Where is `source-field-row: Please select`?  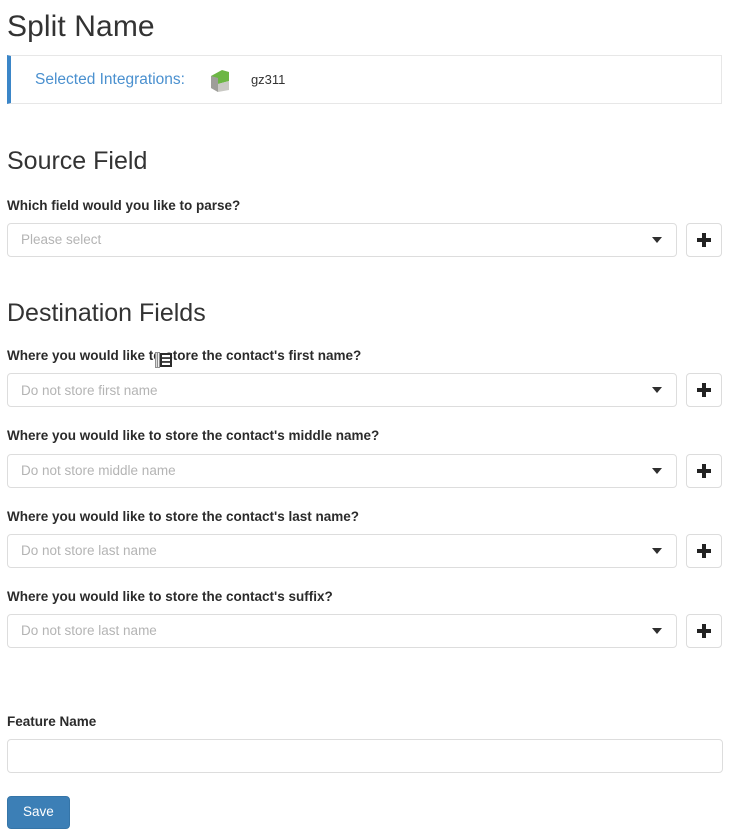 source-field-row: Please select is located at coordinates (364, 239).